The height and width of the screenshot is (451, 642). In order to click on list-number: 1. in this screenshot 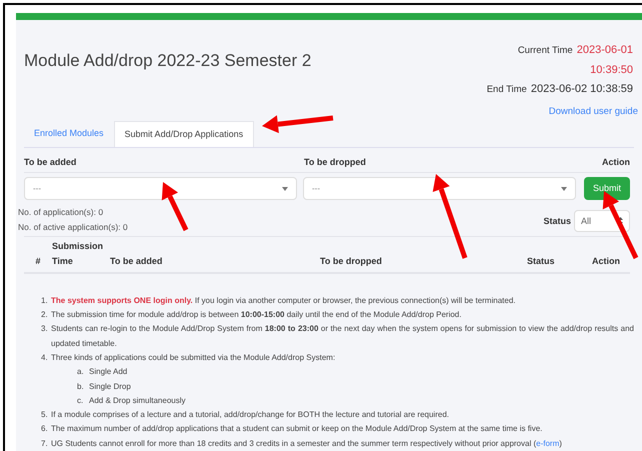, I will do `click(45, 300)`.